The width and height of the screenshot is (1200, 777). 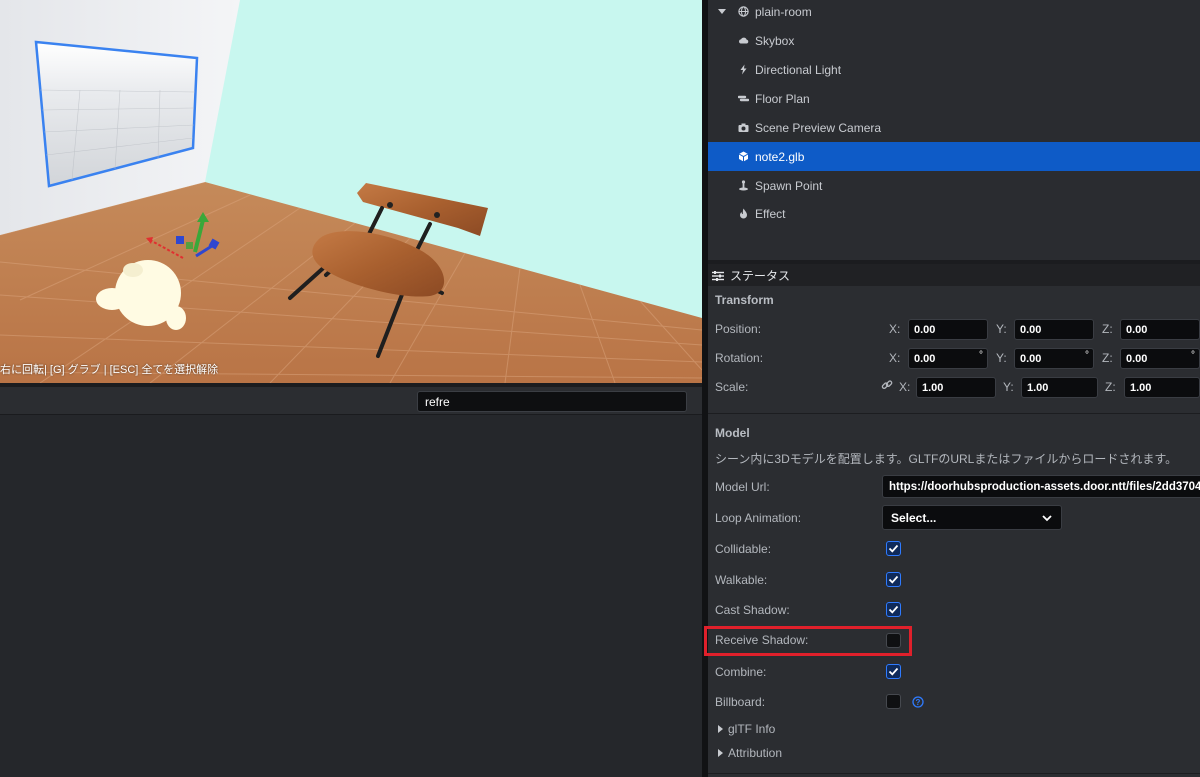 What do you see at coordinates (954, 40) in the screenshot?
I see `hierarchy-item-skybox: Skybox` at bounding box center [954, 40].